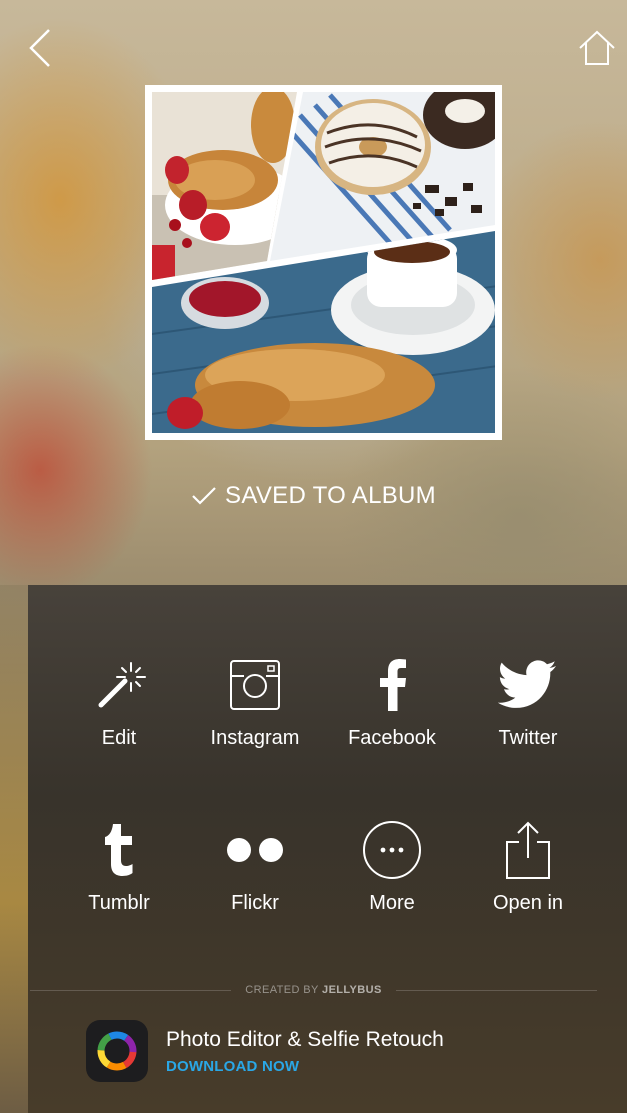 Image resolution: width=627 pixels, height=1113 pixels. I want to click on promo-title: Photo Editor & Selfie Retouch, so click(305, 1039).